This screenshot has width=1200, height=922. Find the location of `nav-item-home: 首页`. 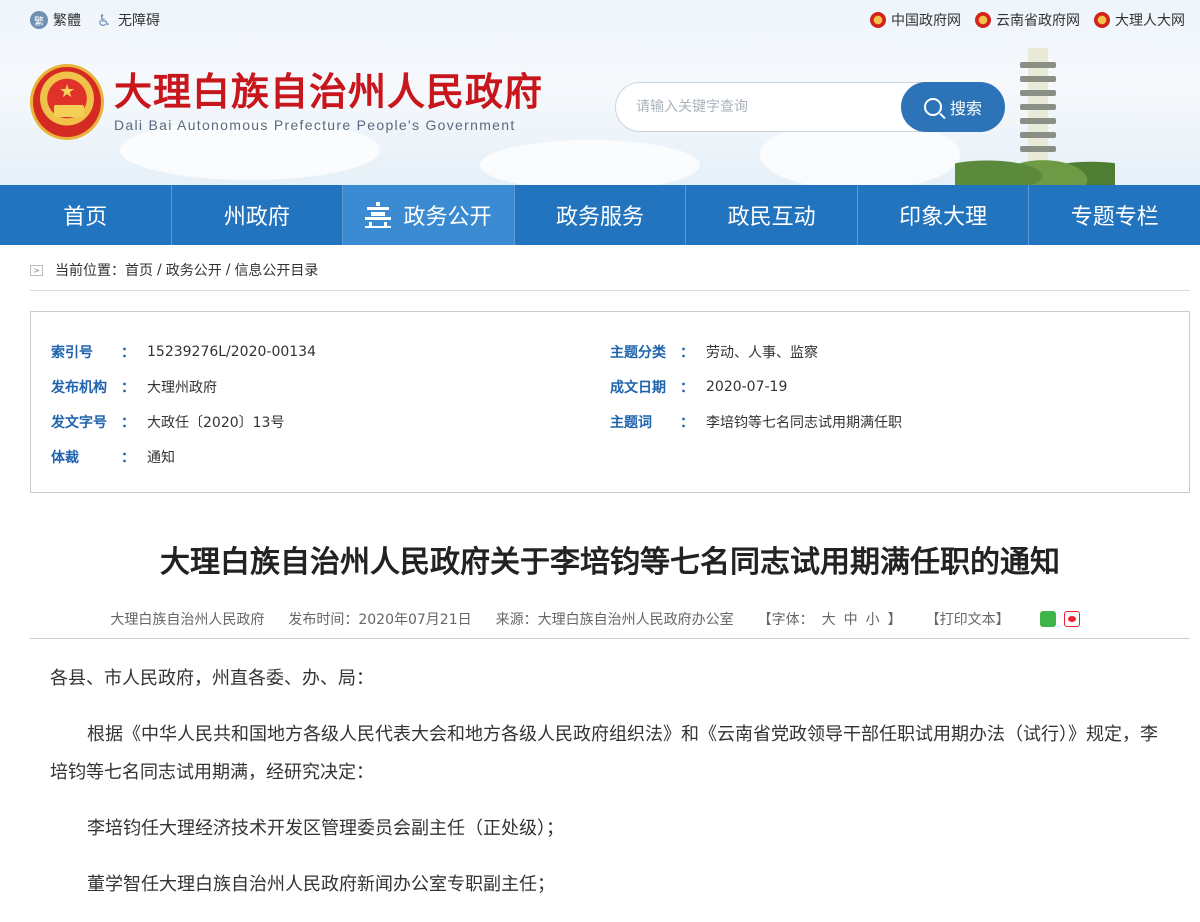

nav-item-home: 首页 is located at coordinates (86, 215).